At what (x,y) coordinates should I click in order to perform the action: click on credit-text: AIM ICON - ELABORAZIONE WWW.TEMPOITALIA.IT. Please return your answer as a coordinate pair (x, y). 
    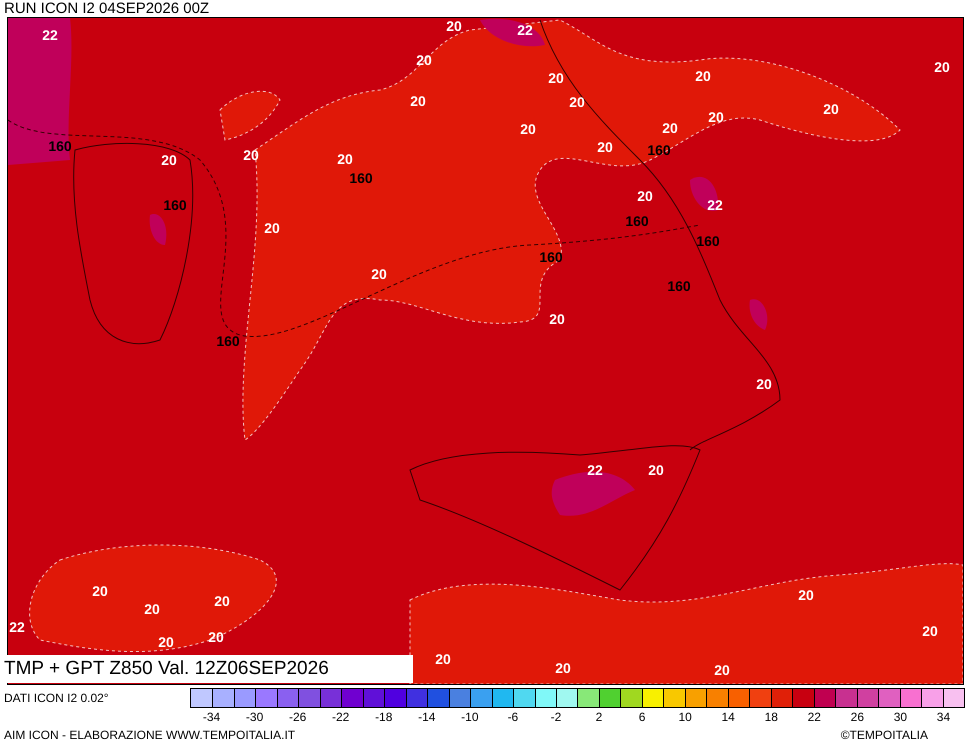
    Looking at the image, I should click on (150, 735).